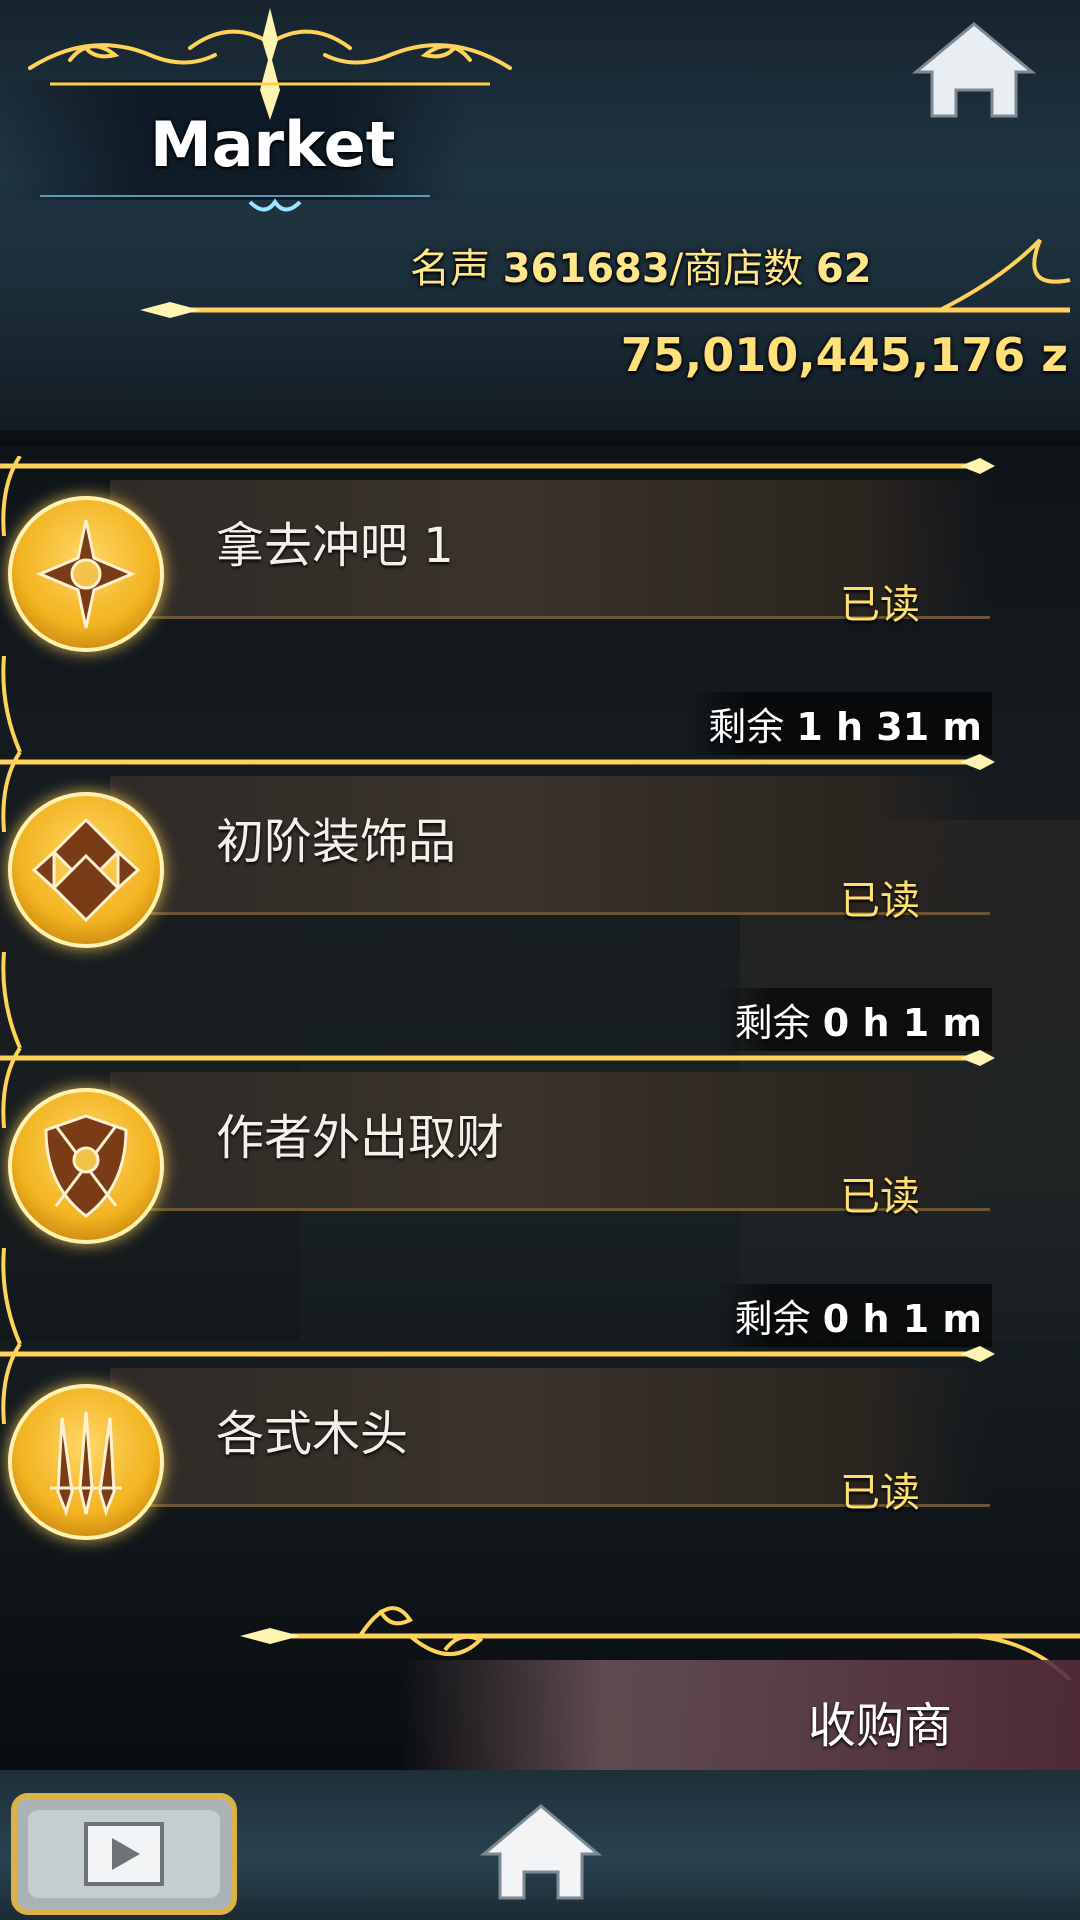  What do you see at coordinates (335, 546) in the screenshot?
I see `order-name: 拿去冲吧 1` at bounding box center [335, 546].